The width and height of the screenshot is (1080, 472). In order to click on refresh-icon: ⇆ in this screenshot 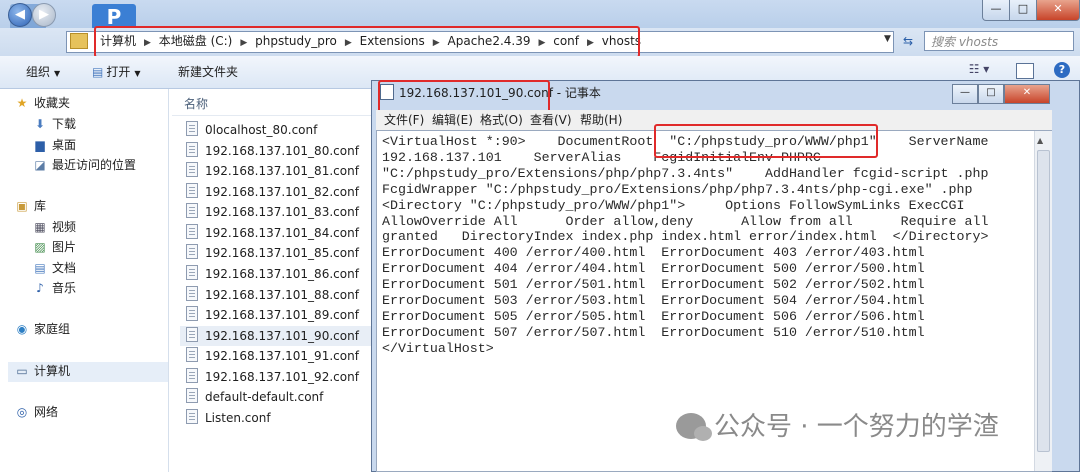, I will do `click(908, 41)`.